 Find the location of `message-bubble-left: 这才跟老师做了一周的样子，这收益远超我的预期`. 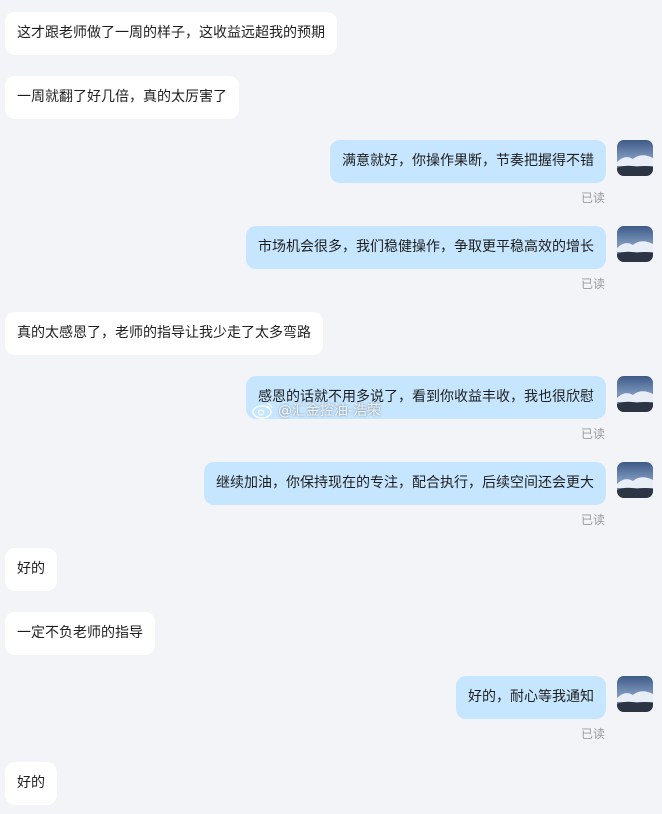

message-bubble-left: 这才跟老师做了一周的样子，这收益远超我的预期 is located at coordinates (171, 33).